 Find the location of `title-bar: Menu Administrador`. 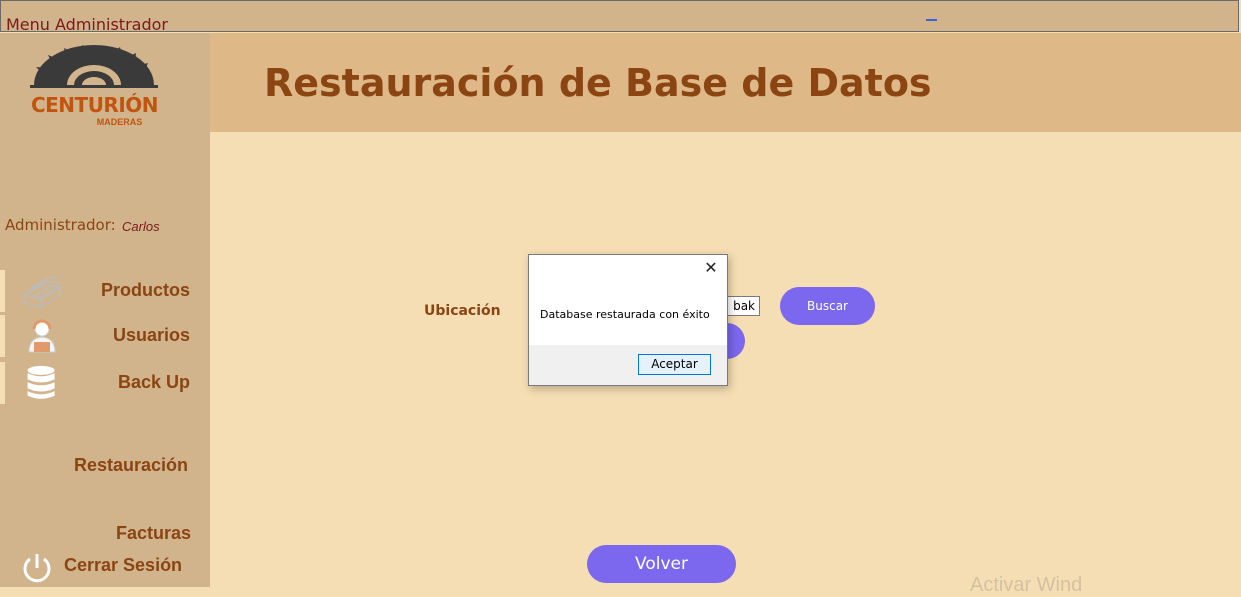

title-bar: Menu Administrador is located at coordinates (619, 17).